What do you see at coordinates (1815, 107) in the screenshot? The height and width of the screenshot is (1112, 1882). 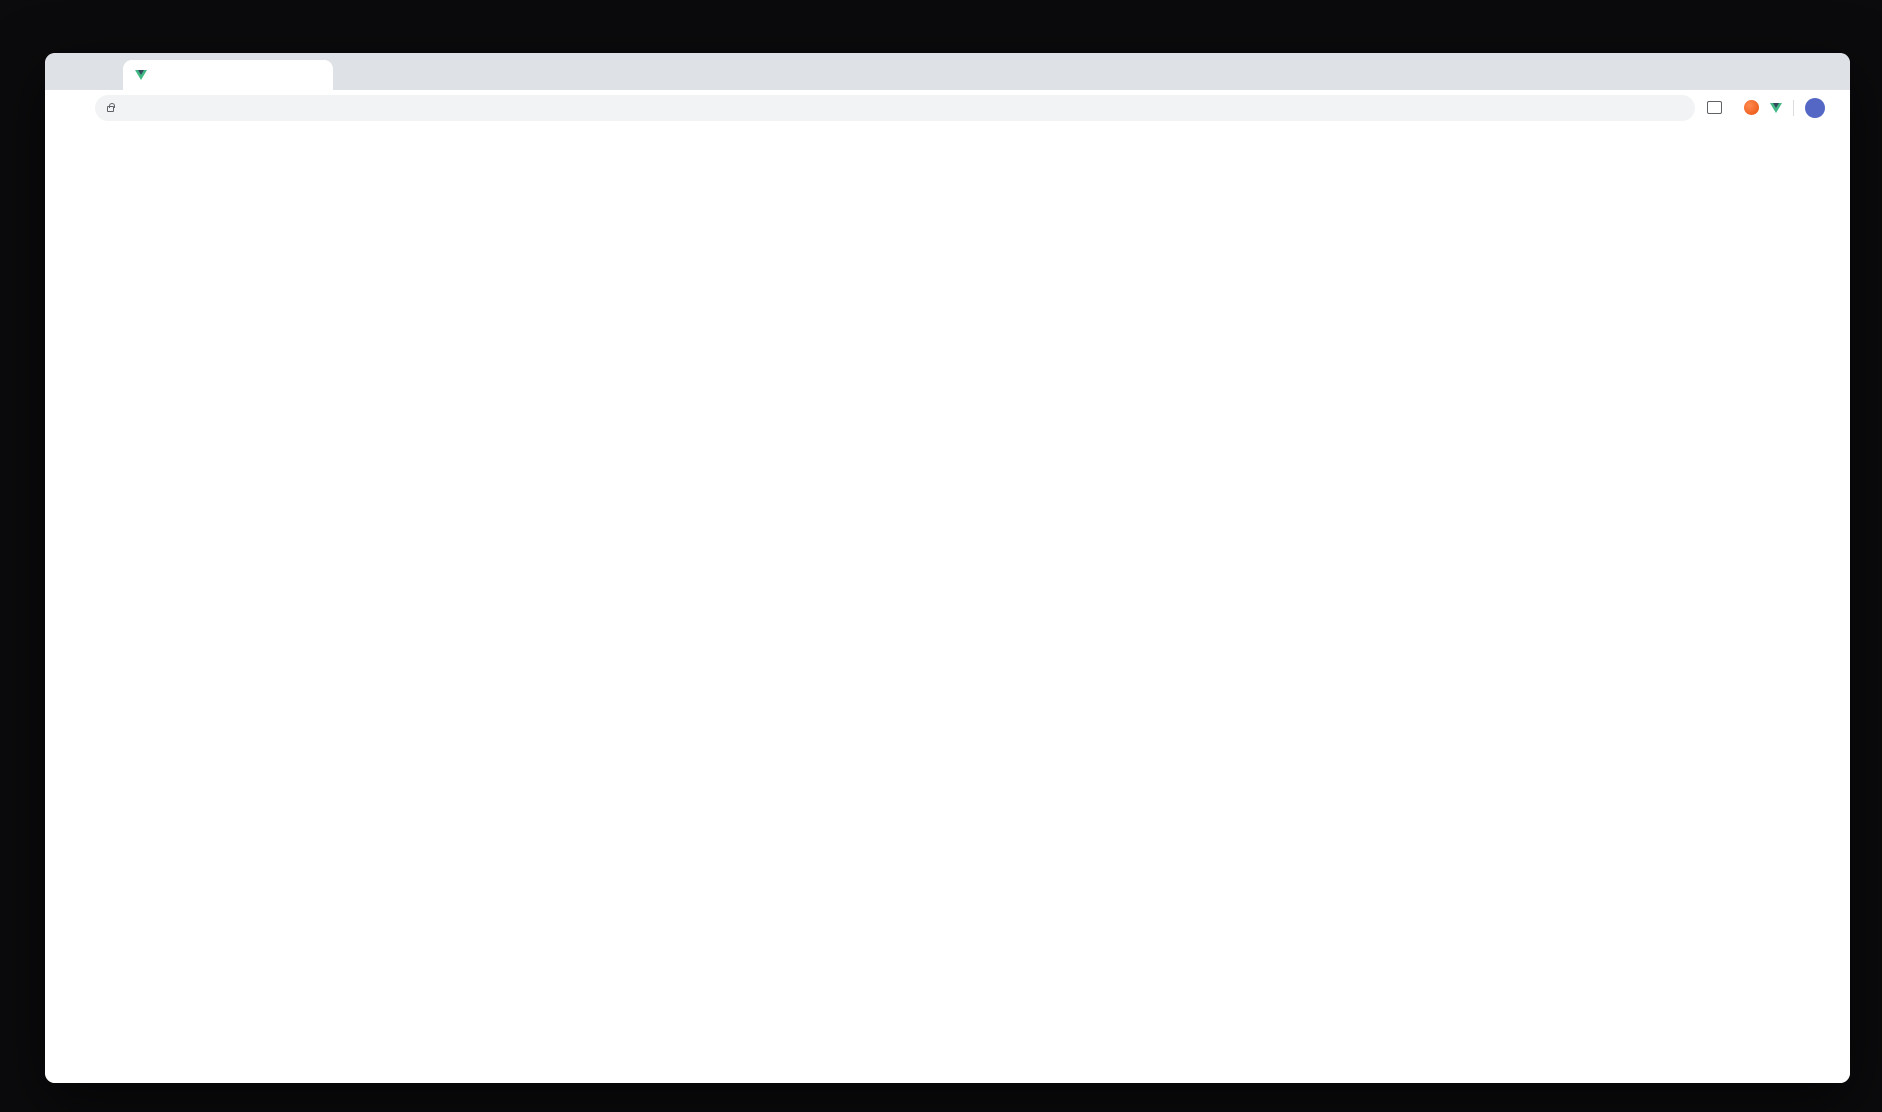 I see `chrome-profile-avatar` at bounding box center [1815, 107].